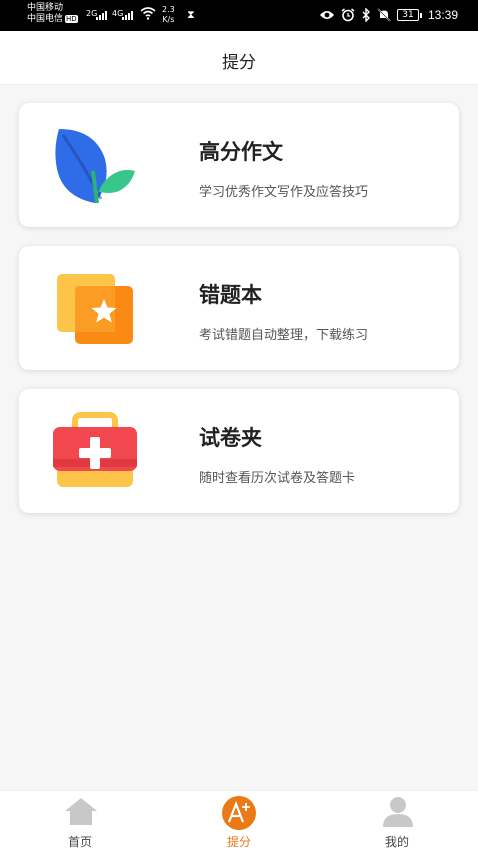  What do you see at coordinates (326, 15) in the screenshot?
I see `eye-icon` at bounding box center [326, 15].